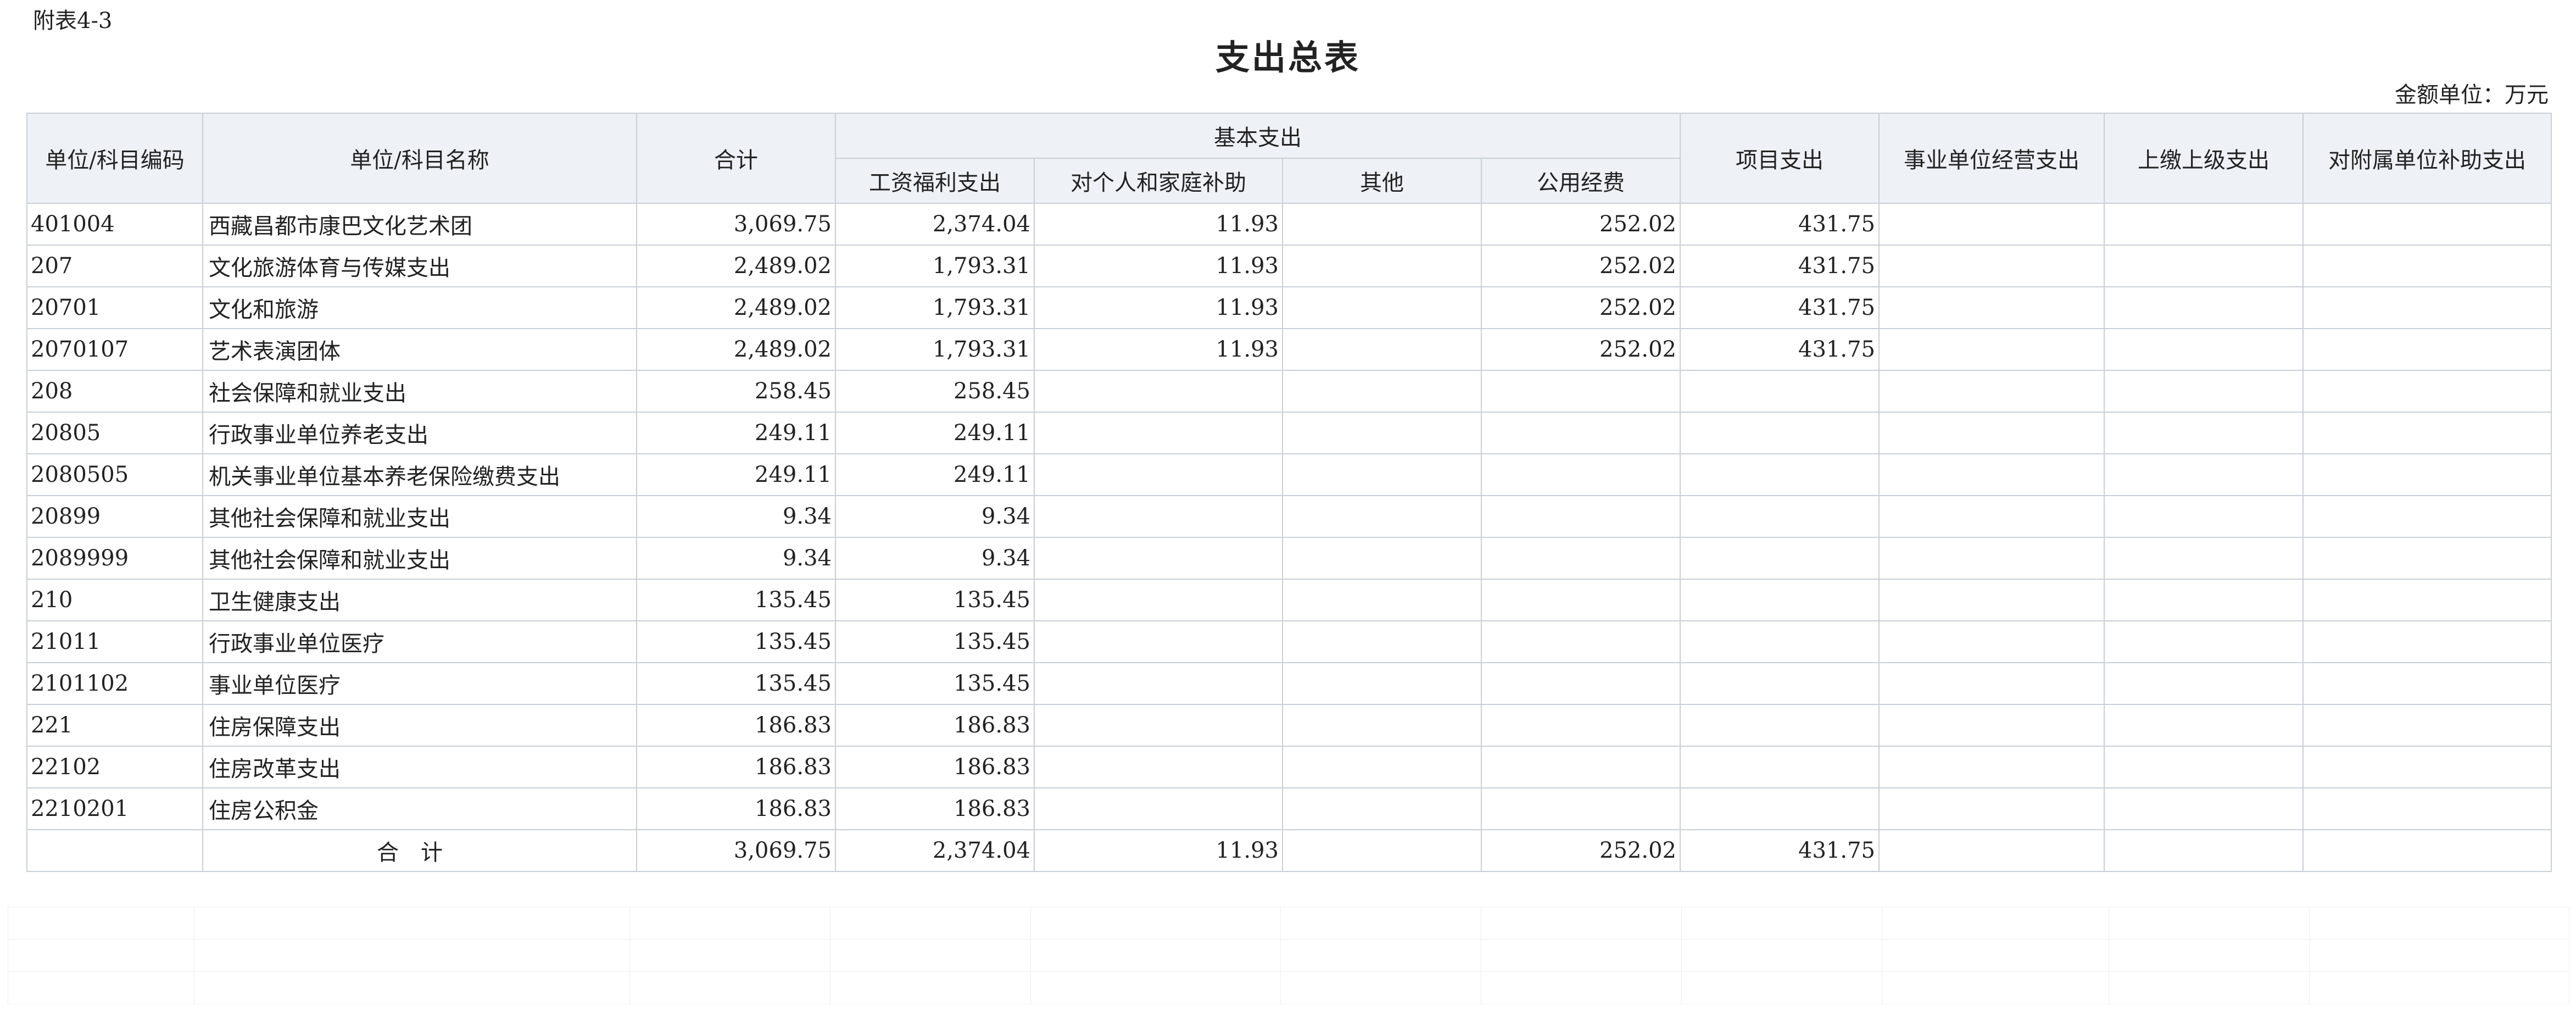  What do you see at coordinates (1581, 850) in the screenshot?
I see `cell-public: 252.02` at bounding box center [1581, 850].